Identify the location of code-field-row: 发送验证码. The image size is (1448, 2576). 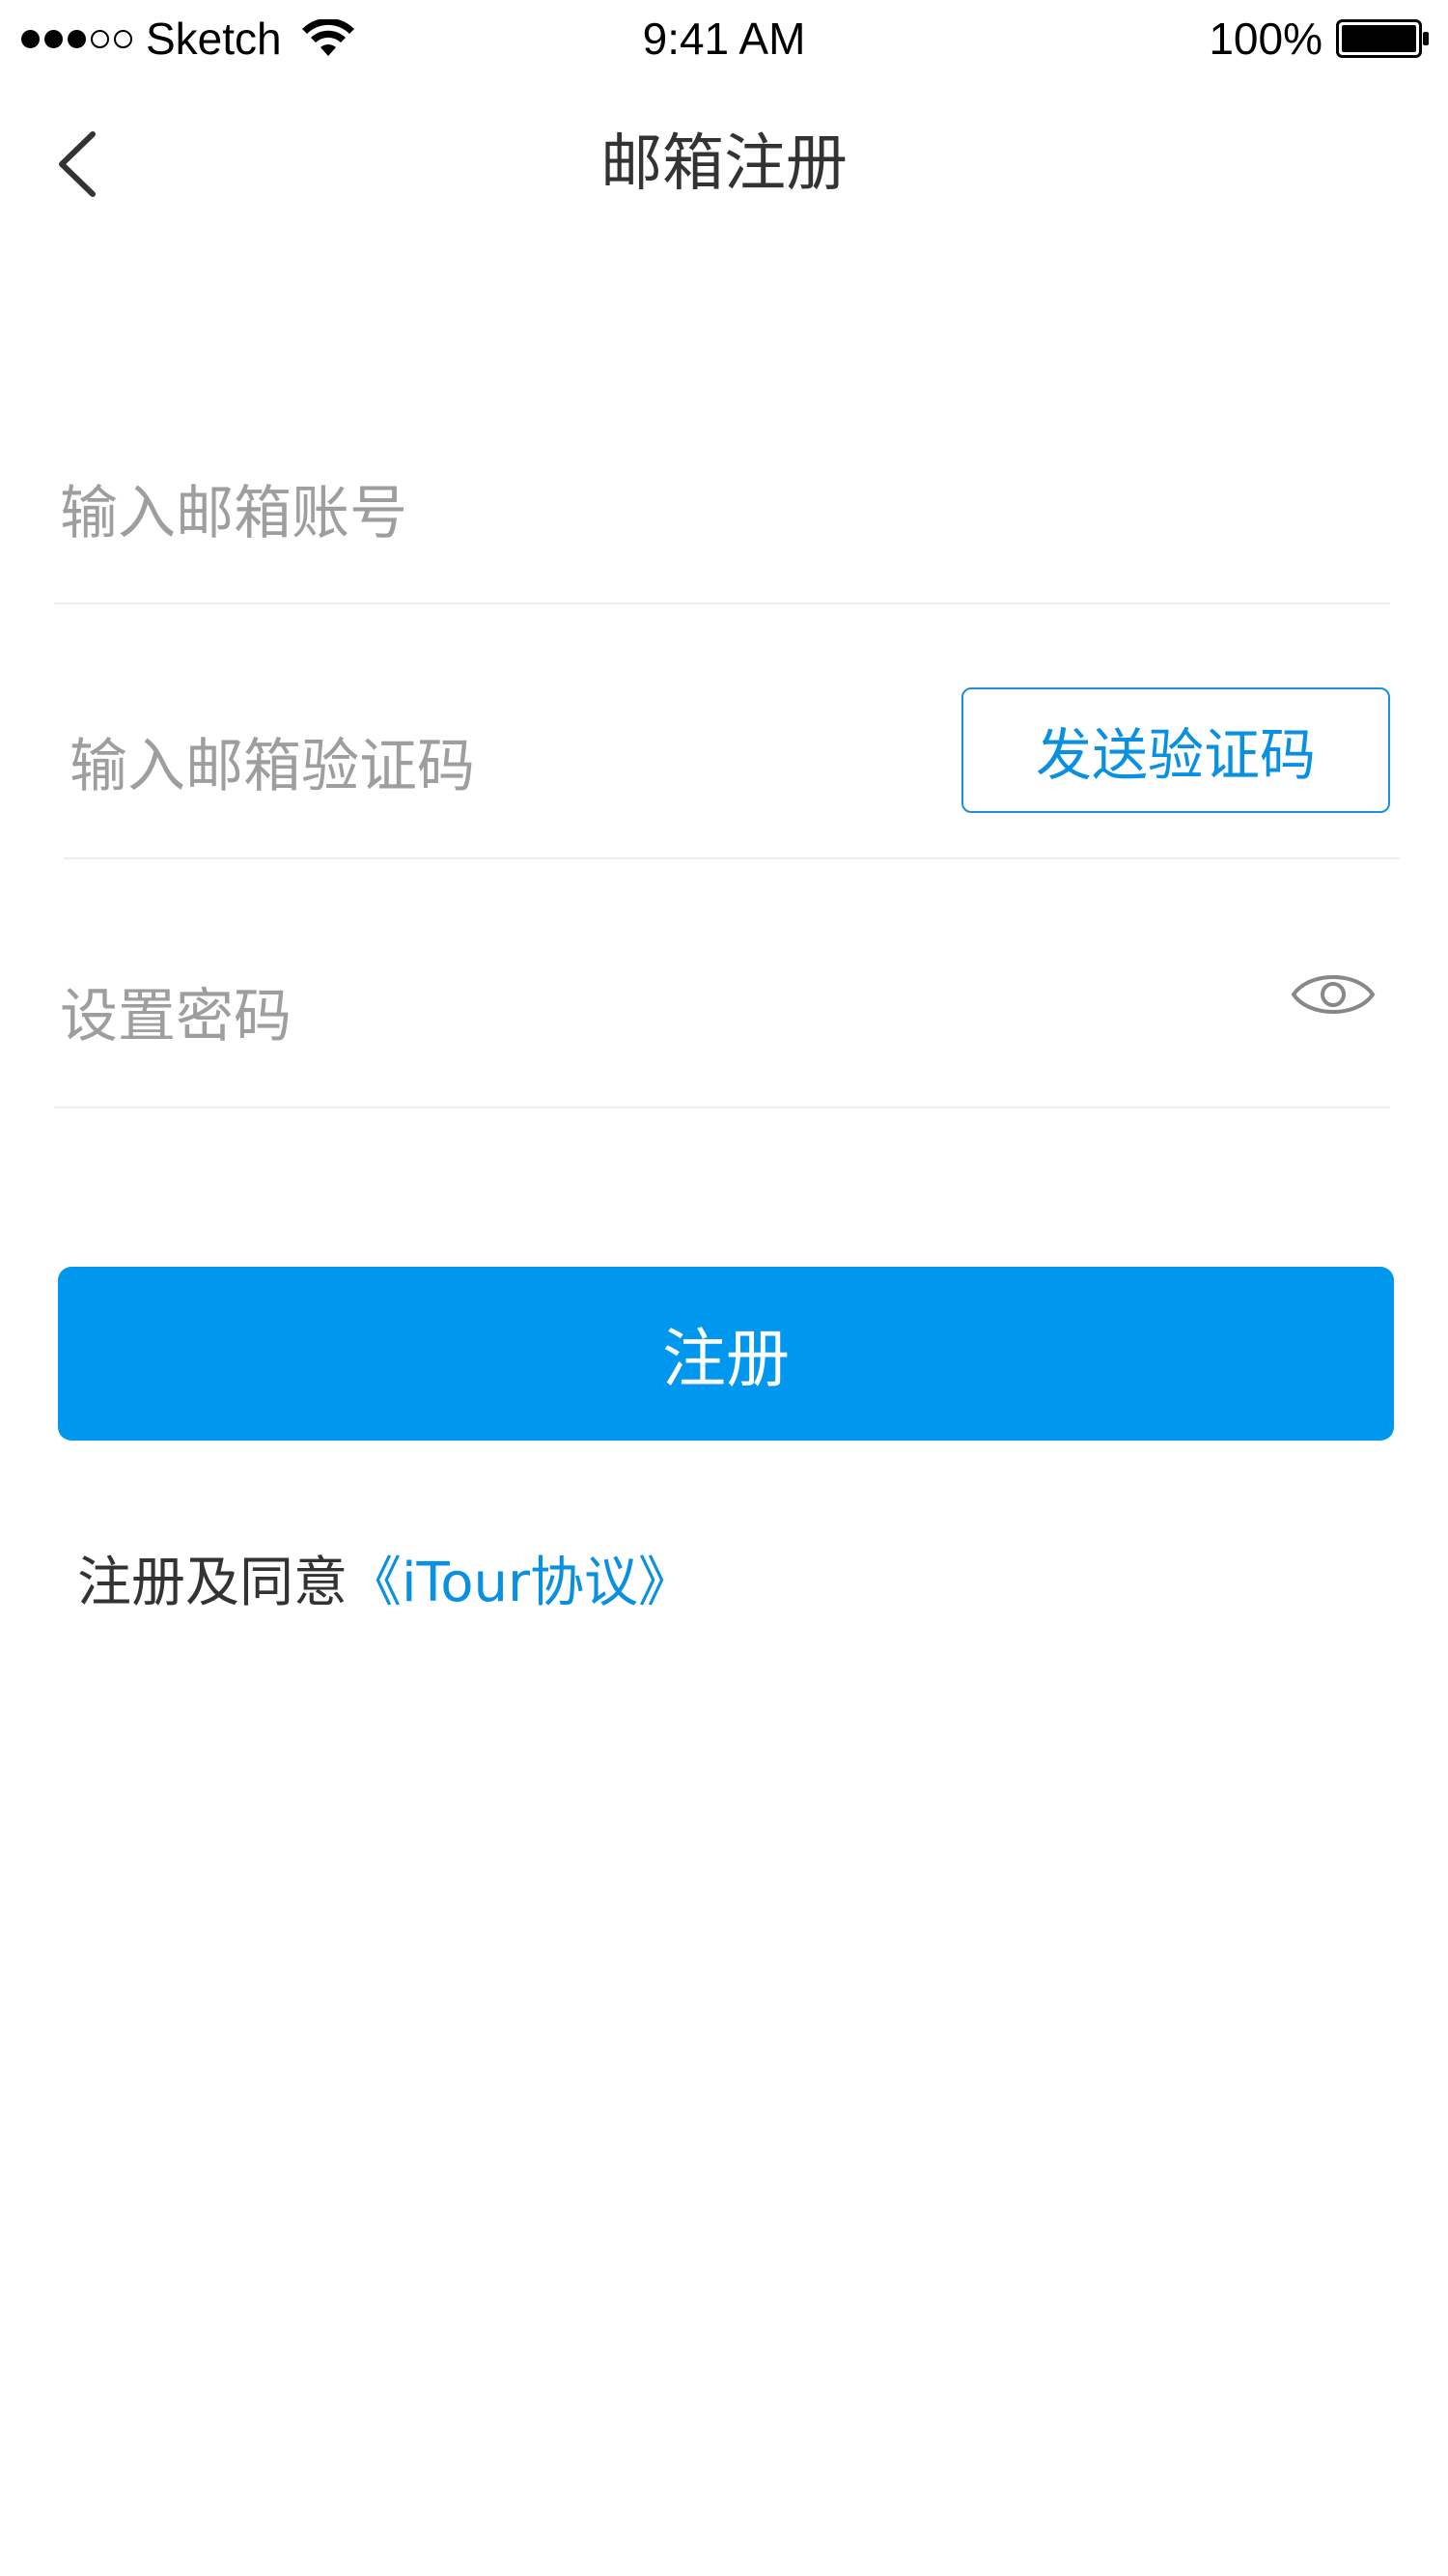
(732, 768).